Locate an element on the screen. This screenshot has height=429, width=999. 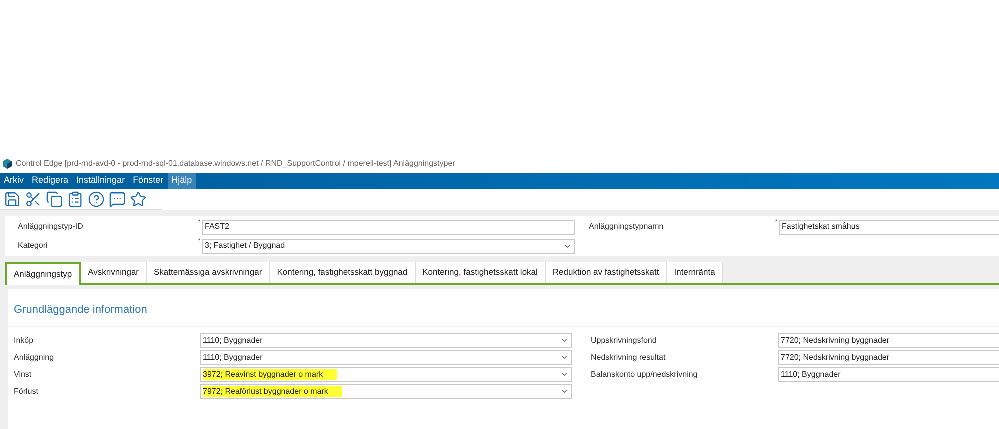
tab: Kontering, fastighetsskatt byggnad is located at coordinates (343, 272).